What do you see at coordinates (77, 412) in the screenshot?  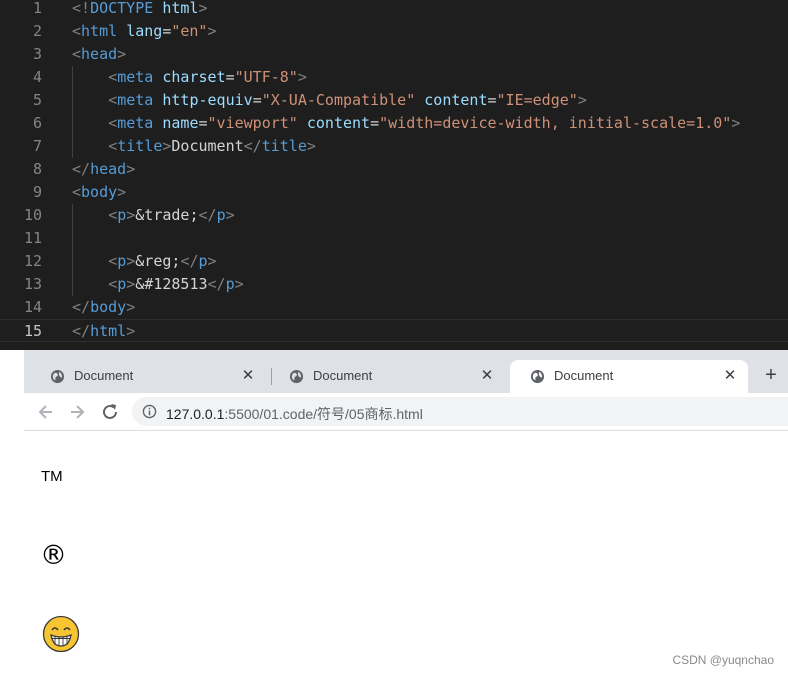 I see `forward-arrow-icon` at bounding box center [77, 412].